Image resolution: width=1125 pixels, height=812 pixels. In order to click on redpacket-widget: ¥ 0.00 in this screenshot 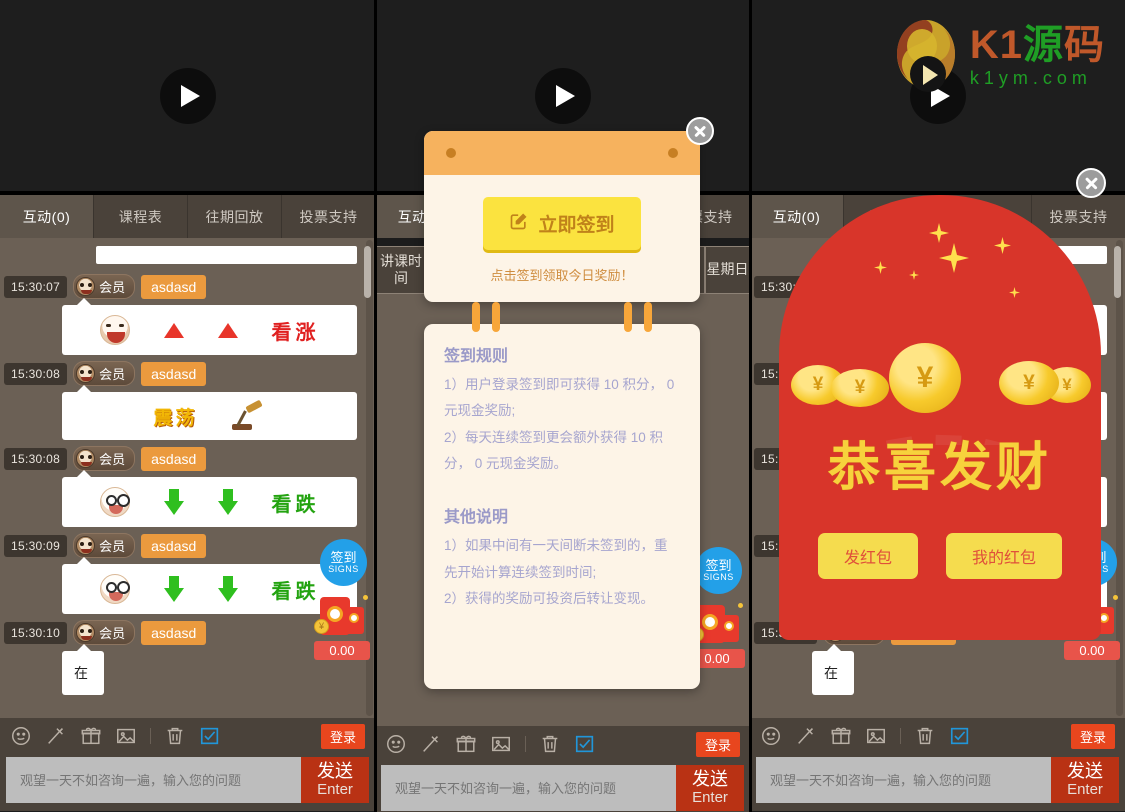, I will do `click(342, 626)`.